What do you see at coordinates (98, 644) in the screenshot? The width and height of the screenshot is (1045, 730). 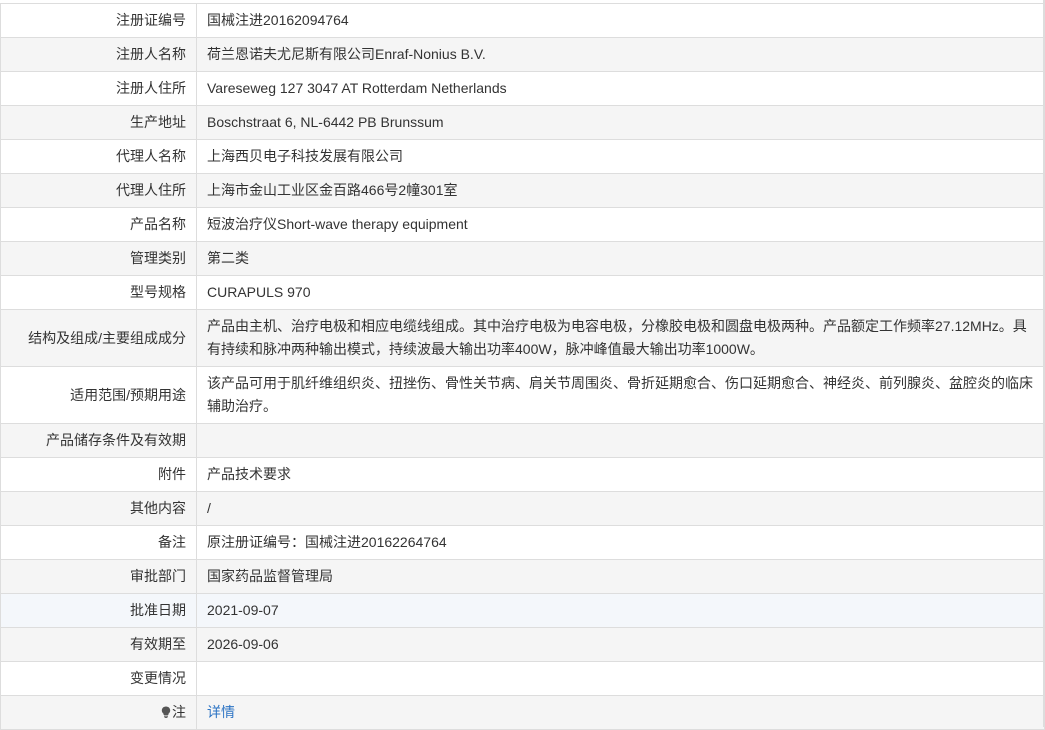 I see `field-label: 有效期至` at bounding box center [98, 644].